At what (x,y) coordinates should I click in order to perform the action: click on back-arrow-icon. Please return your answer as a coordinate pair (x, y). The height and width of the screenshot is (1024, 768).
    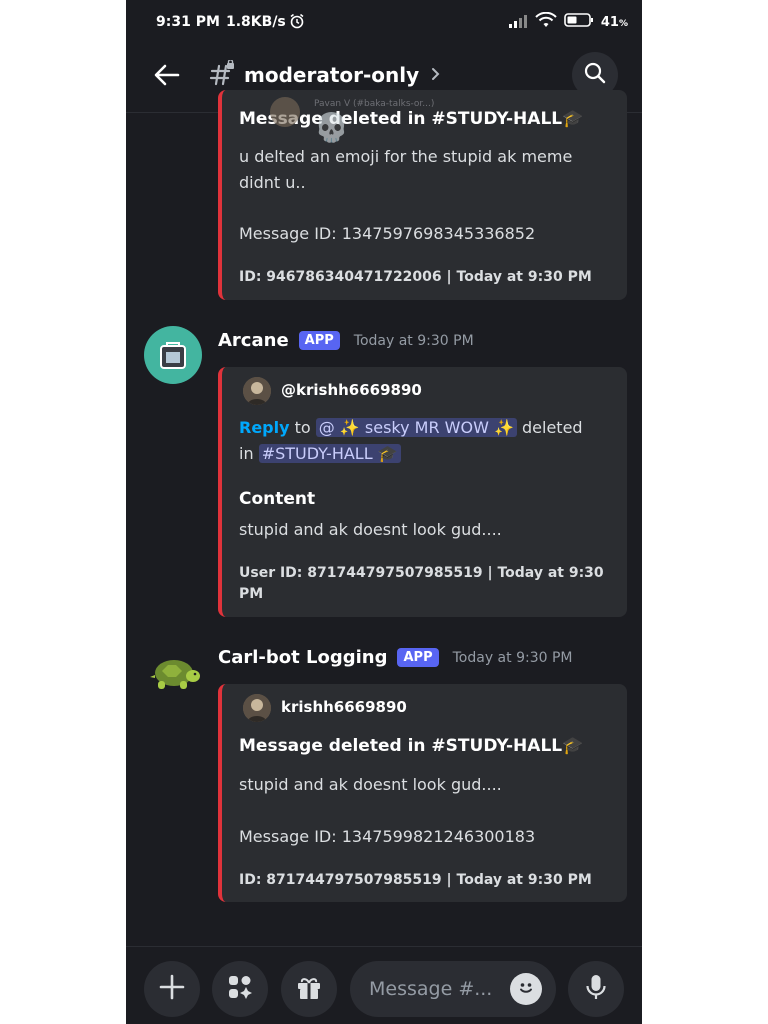
    Looking at the image, I should click on (167, 77).